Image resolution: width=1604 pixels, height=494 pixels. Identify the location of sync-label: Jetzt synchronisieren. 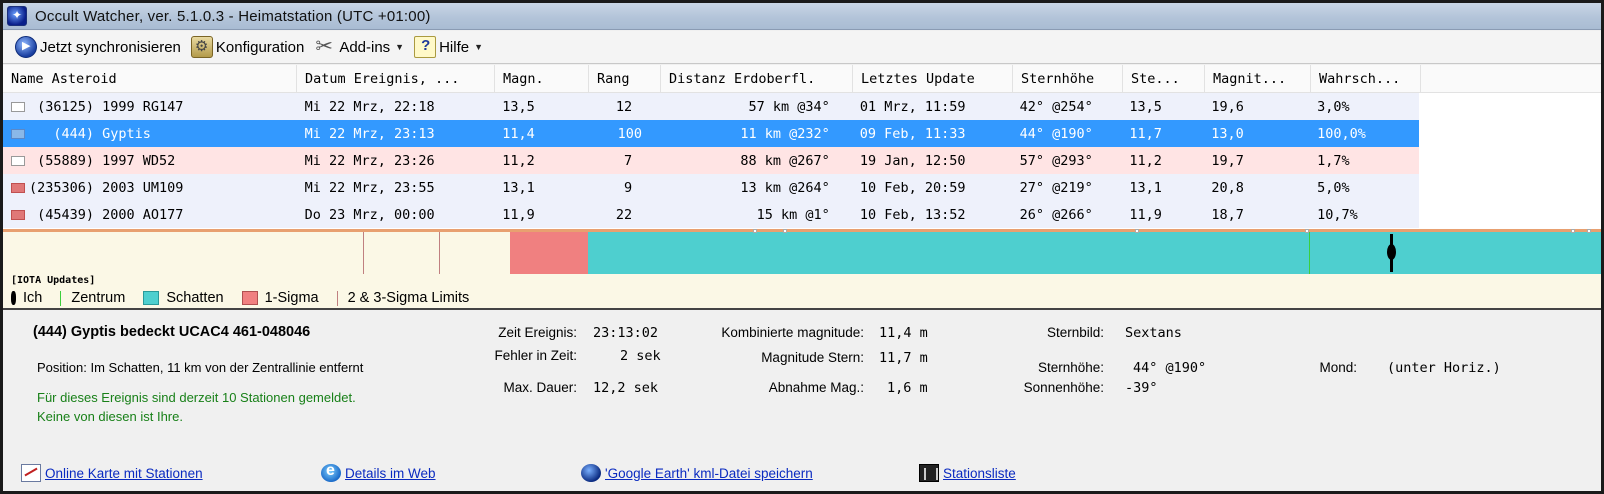
(110, 47).